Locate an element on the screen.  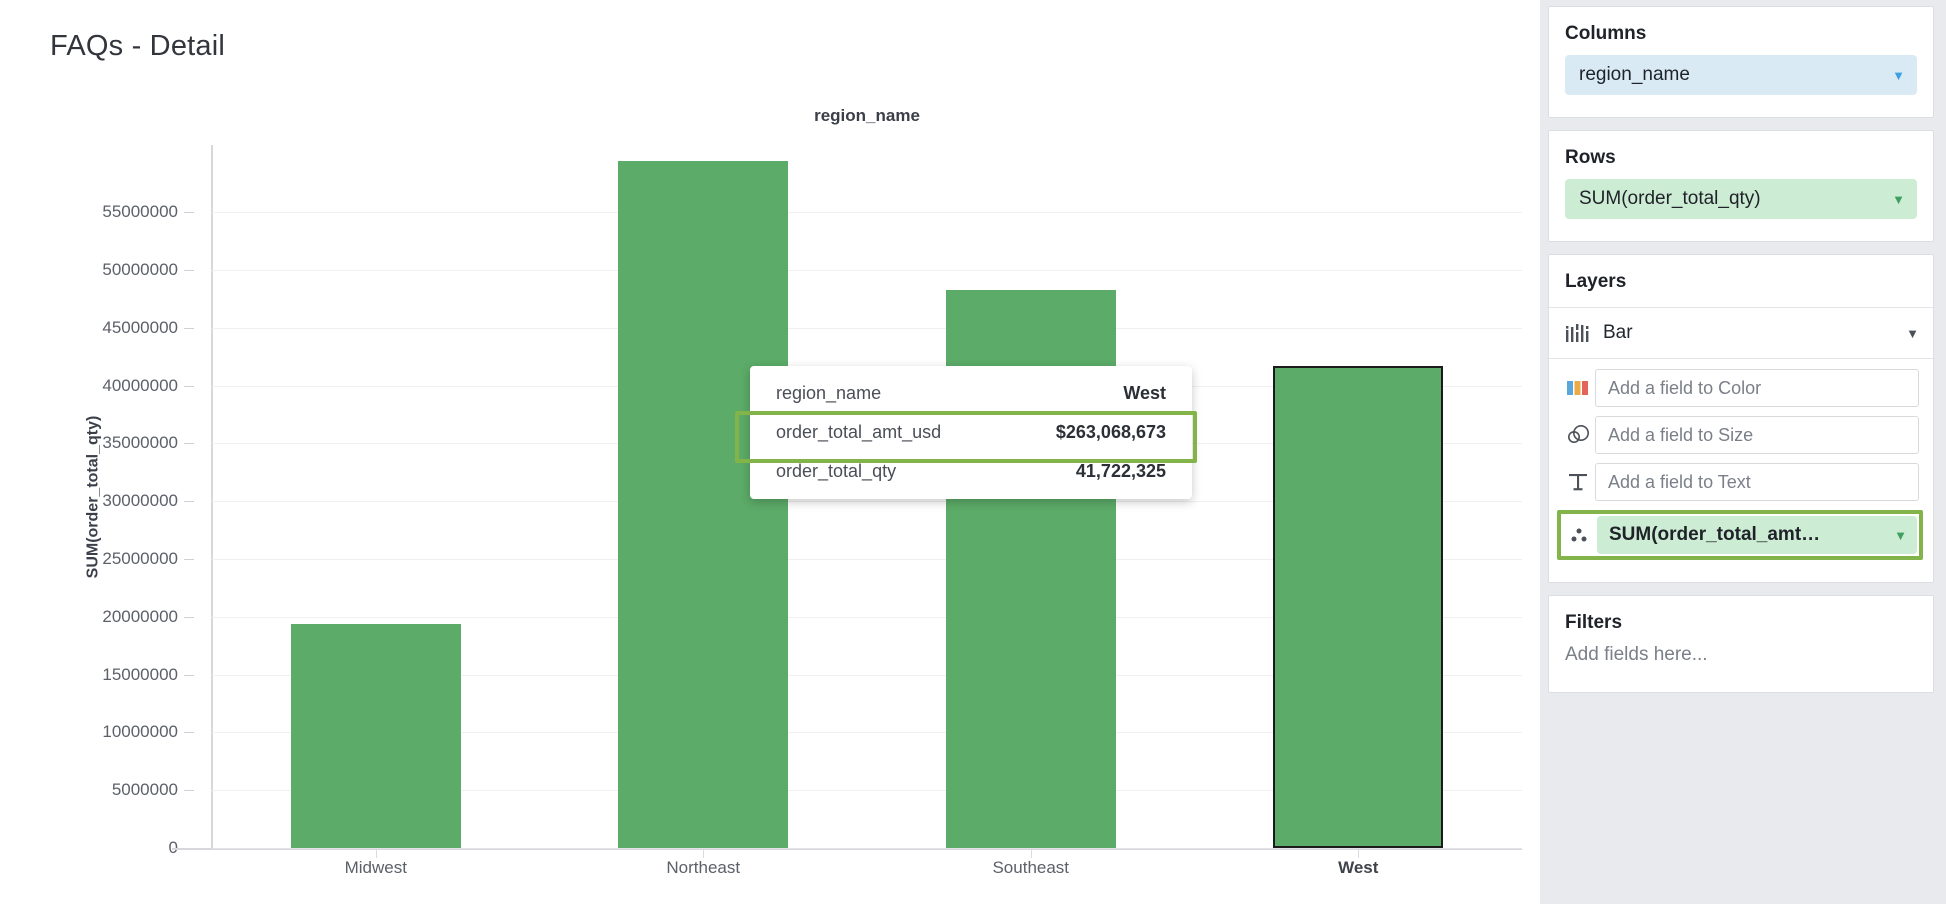
color-field-input: Add a field to Color is located at coordinates (1757, 388).